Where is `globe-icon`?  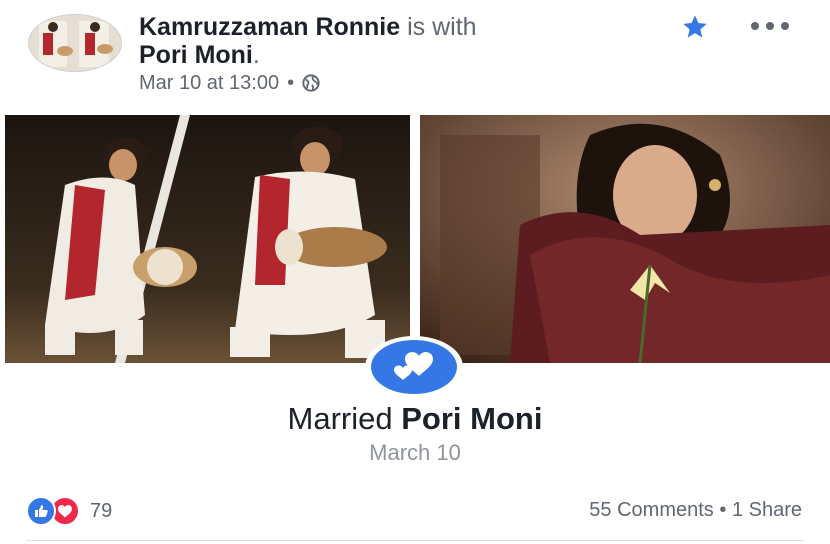 globe-icon is located at coordinates (311, 83).